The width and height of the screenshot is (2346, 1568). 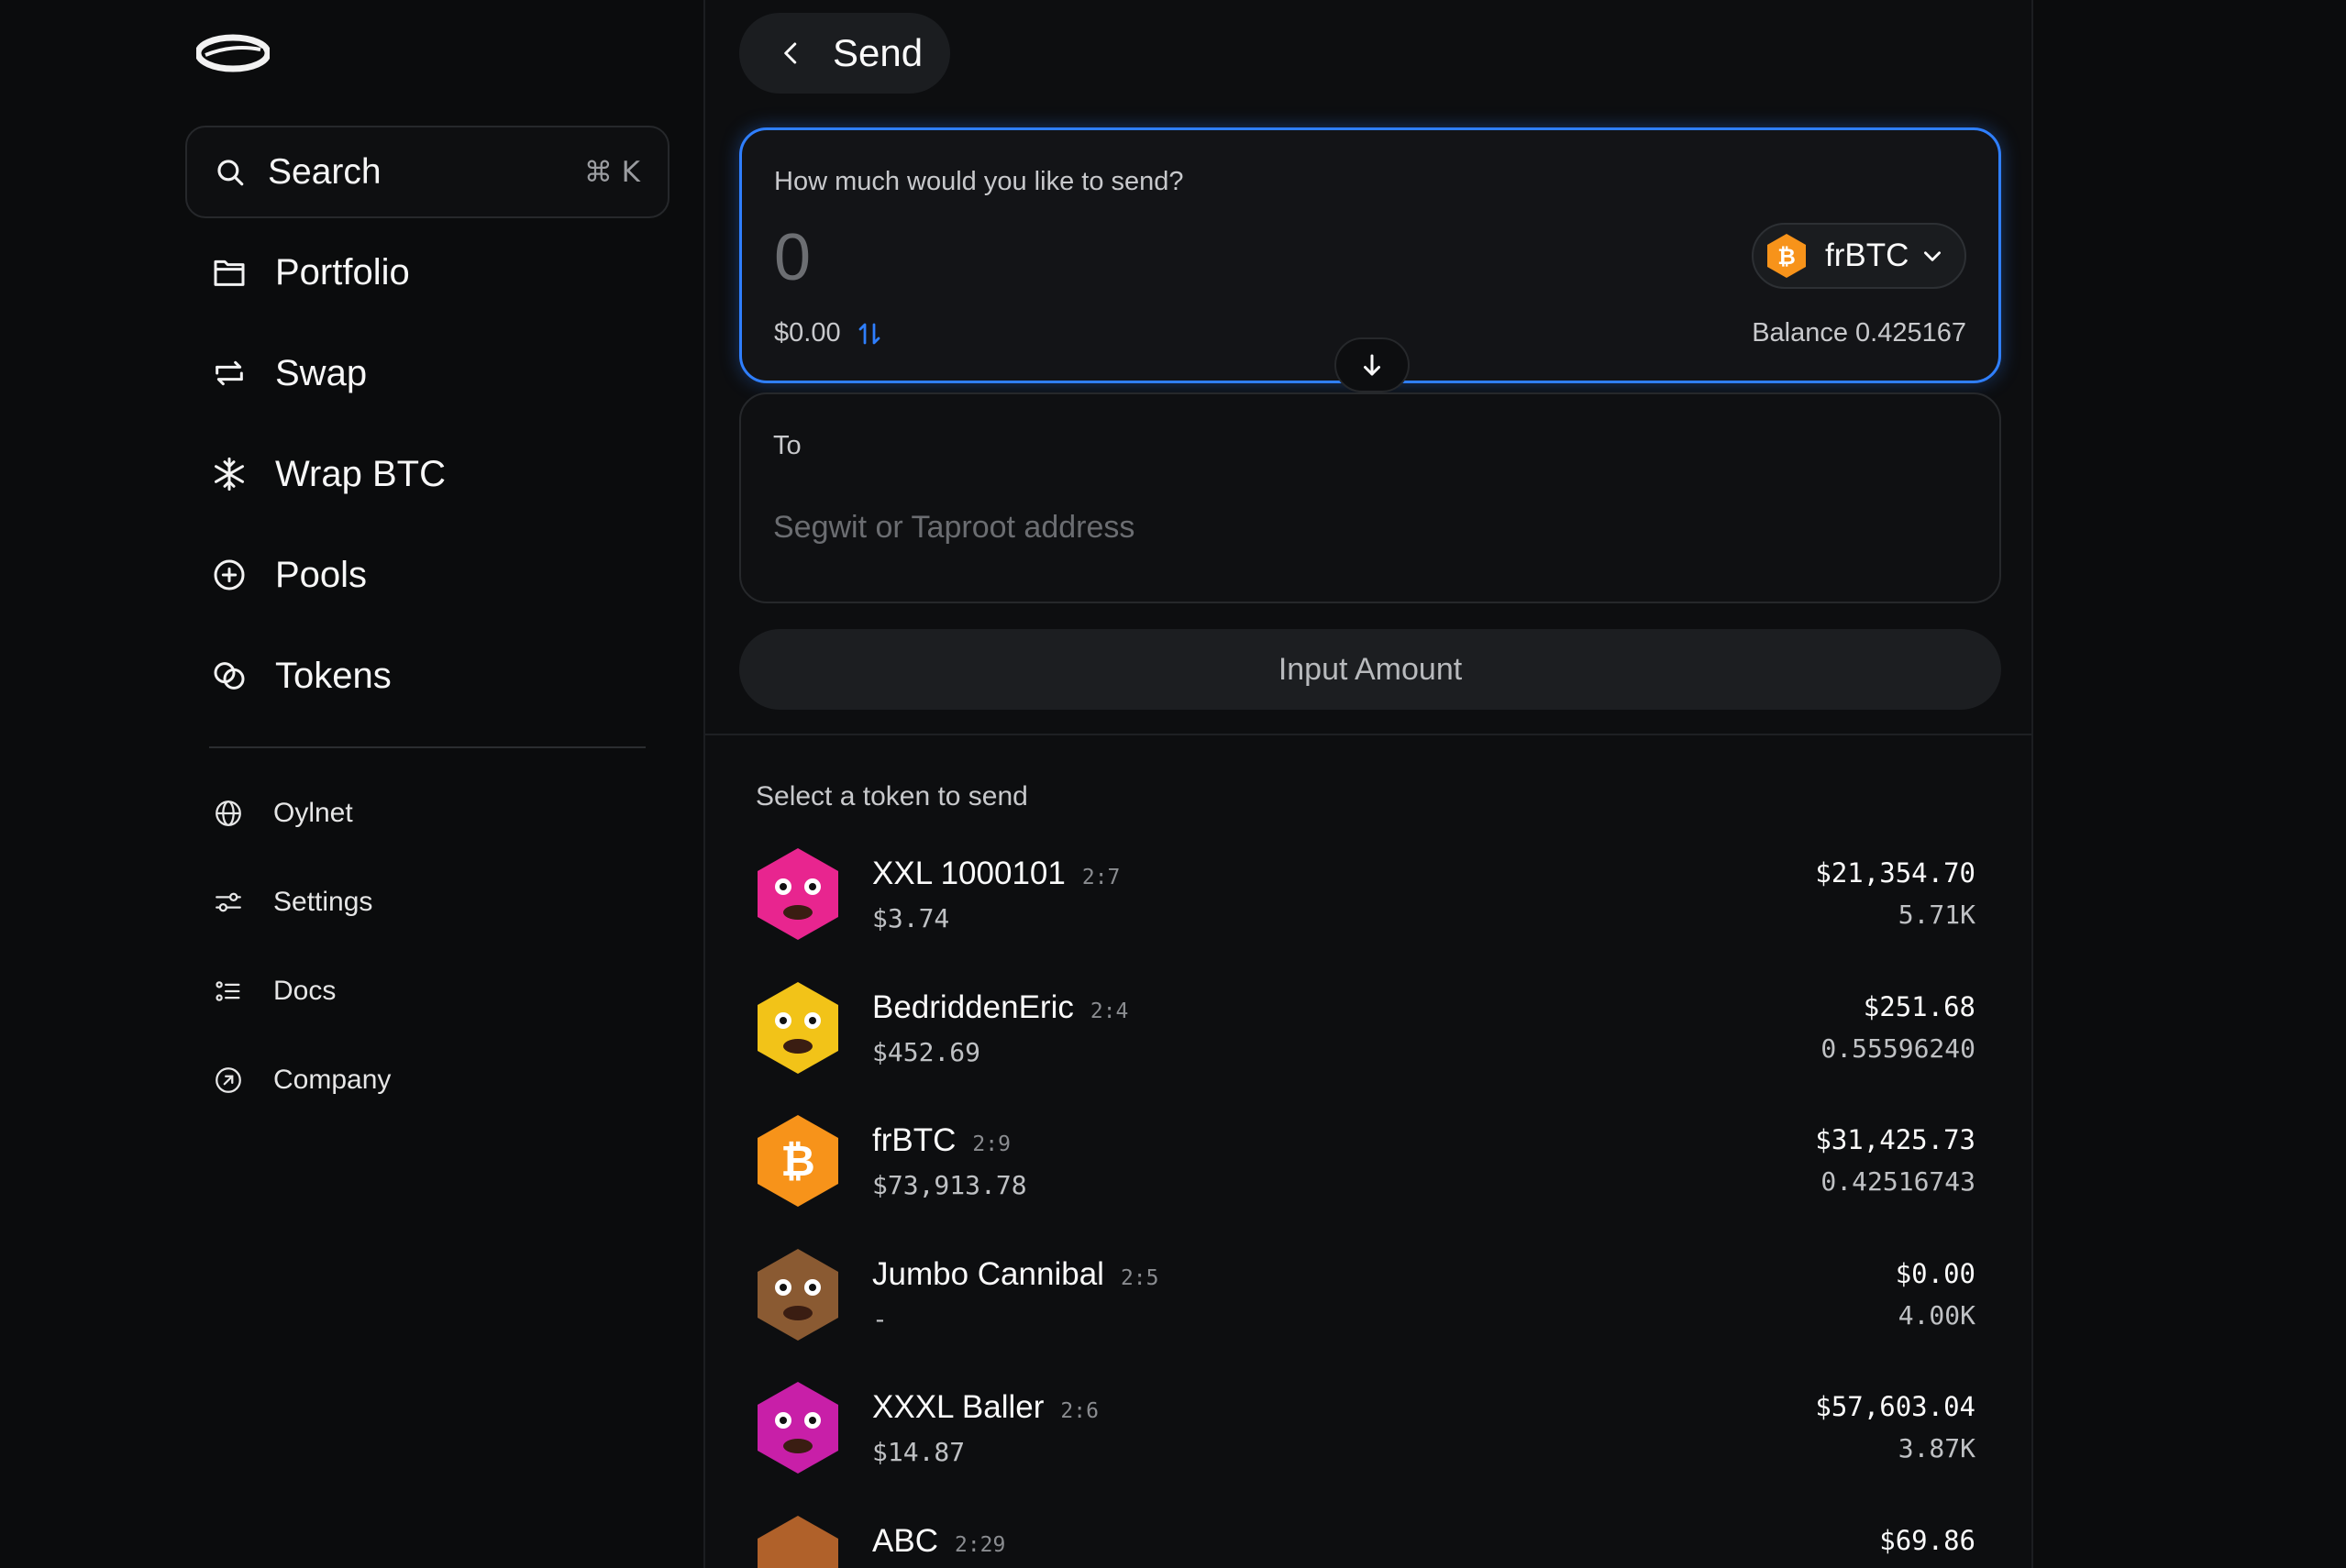 I want to click on bitcoin-icon: ₿, so click(x=1787, y=256).